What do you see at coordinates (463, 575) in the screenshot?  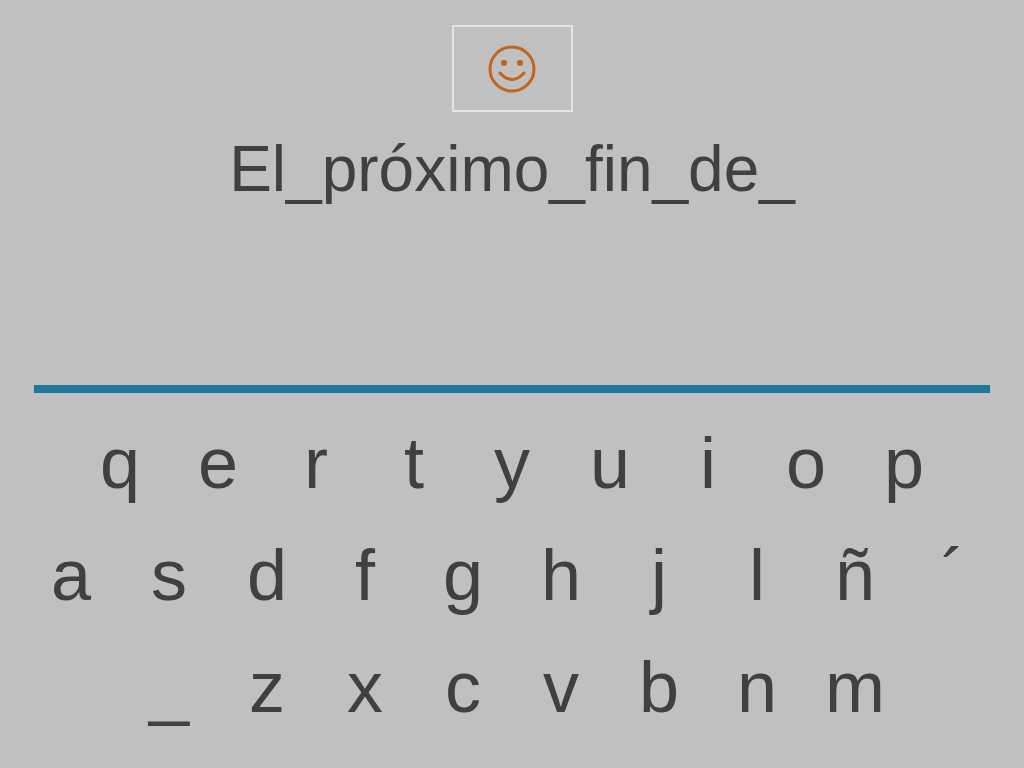 I see `letter-key: g` at bounding box center [463, 575].